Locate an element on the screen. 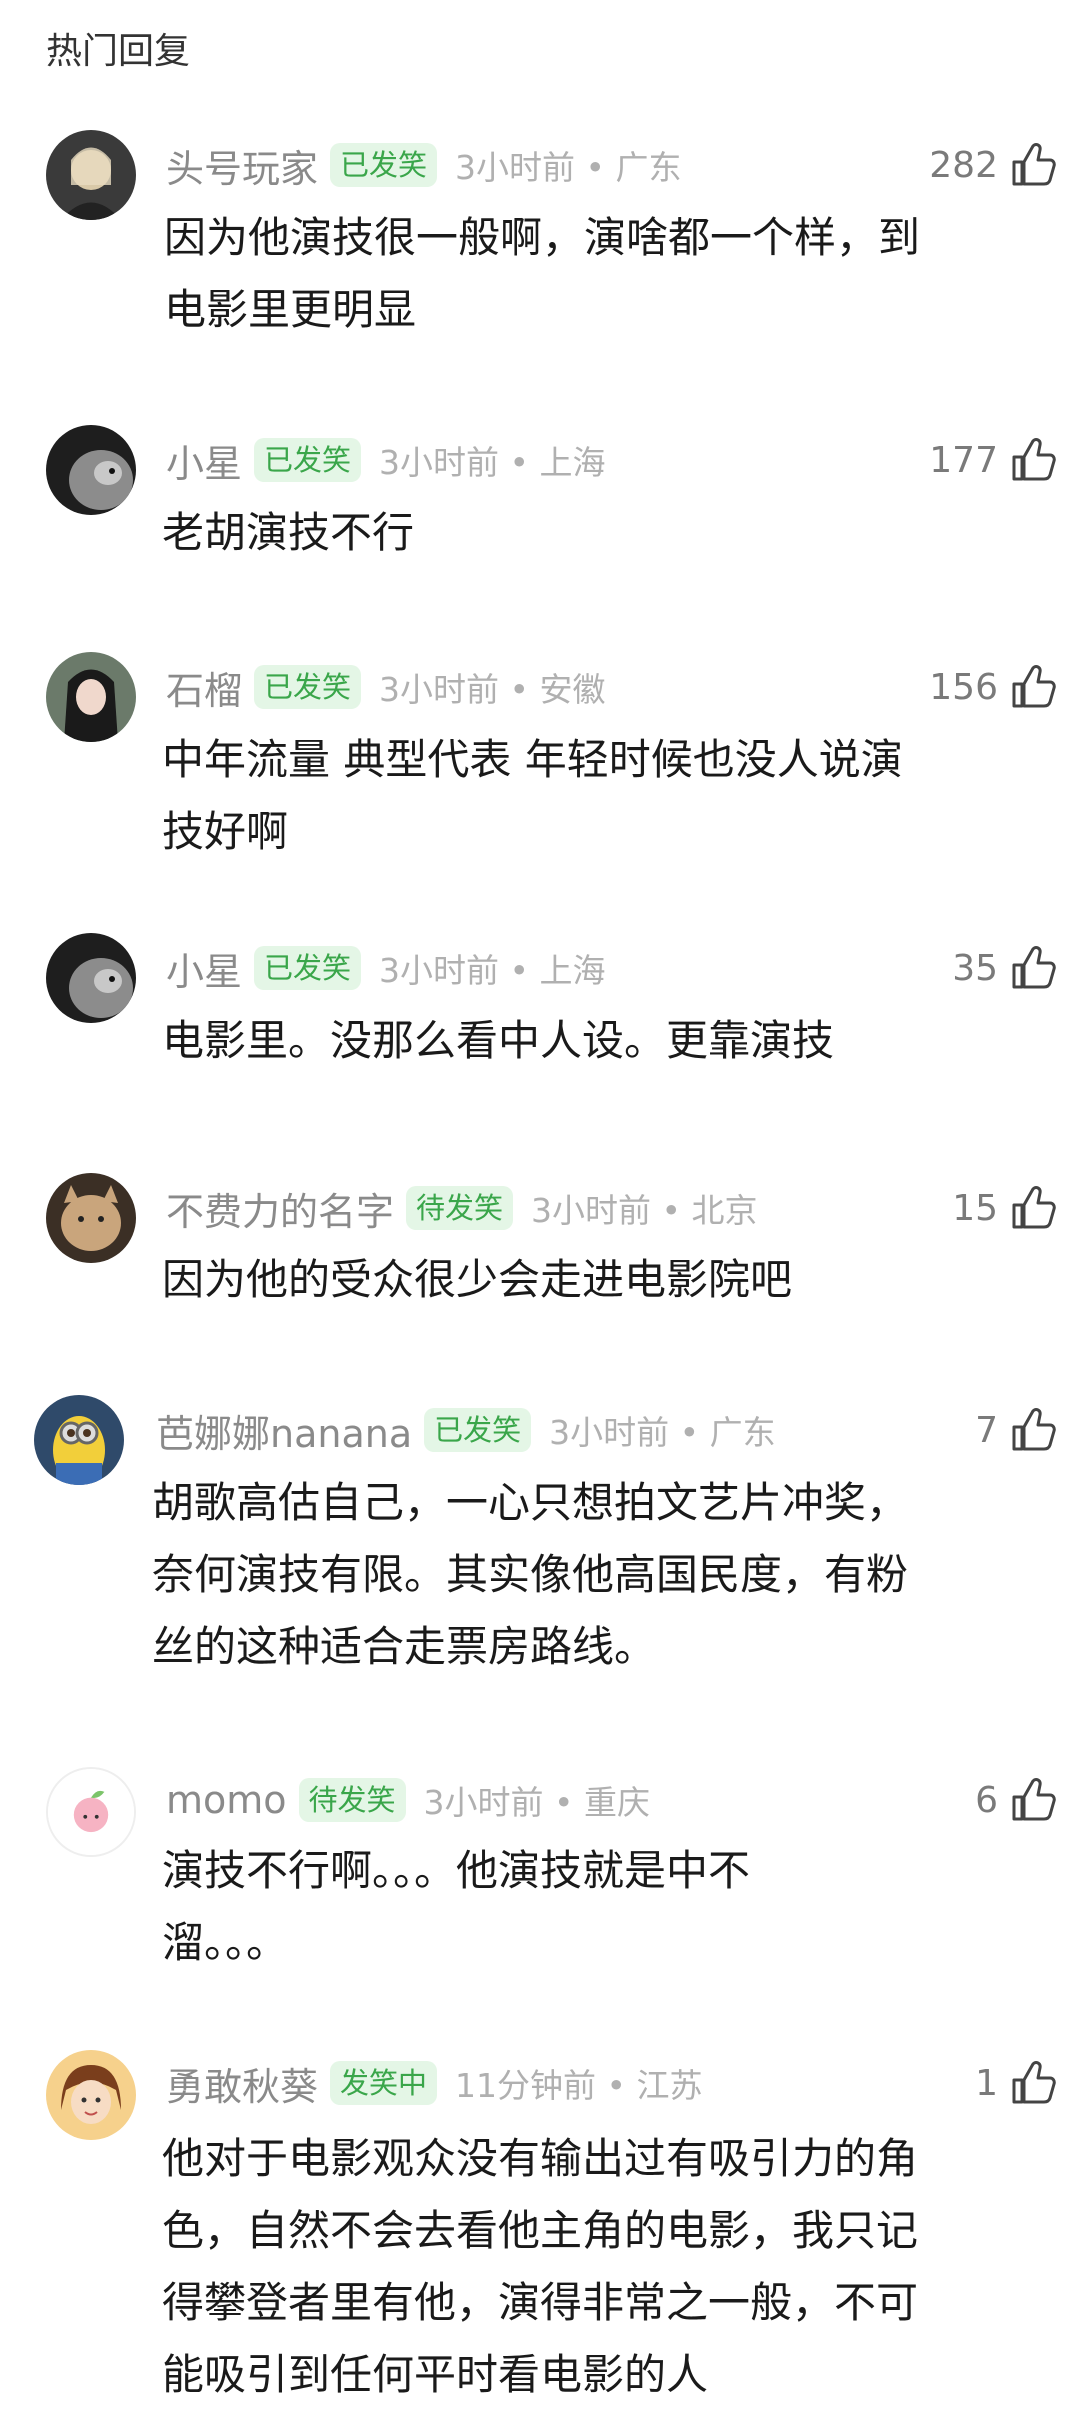  like-button: 177 is located at coordinates (993, 460).